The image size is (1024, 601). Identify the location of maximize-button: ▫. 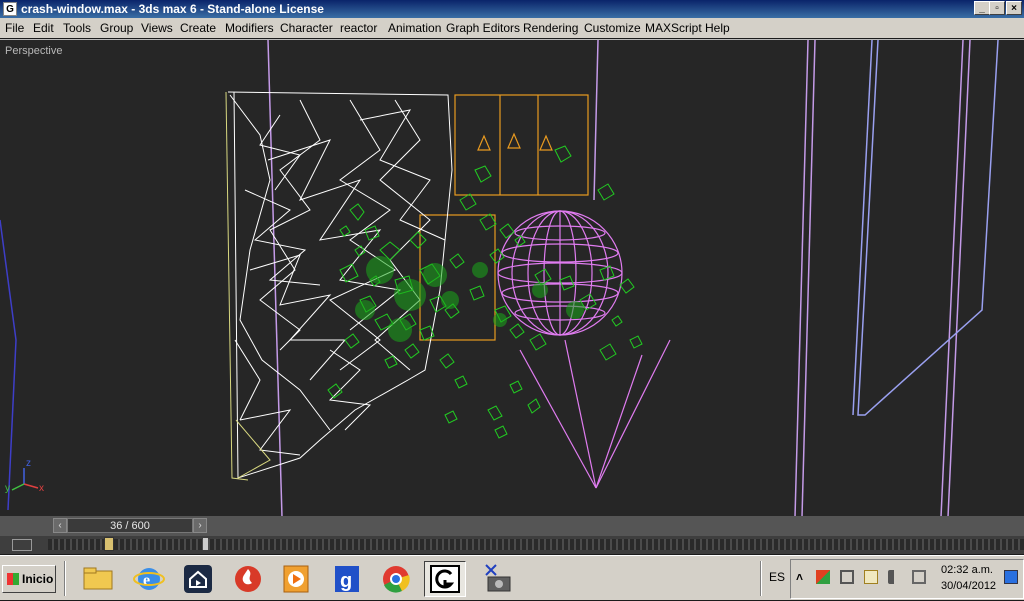
(997, 8).